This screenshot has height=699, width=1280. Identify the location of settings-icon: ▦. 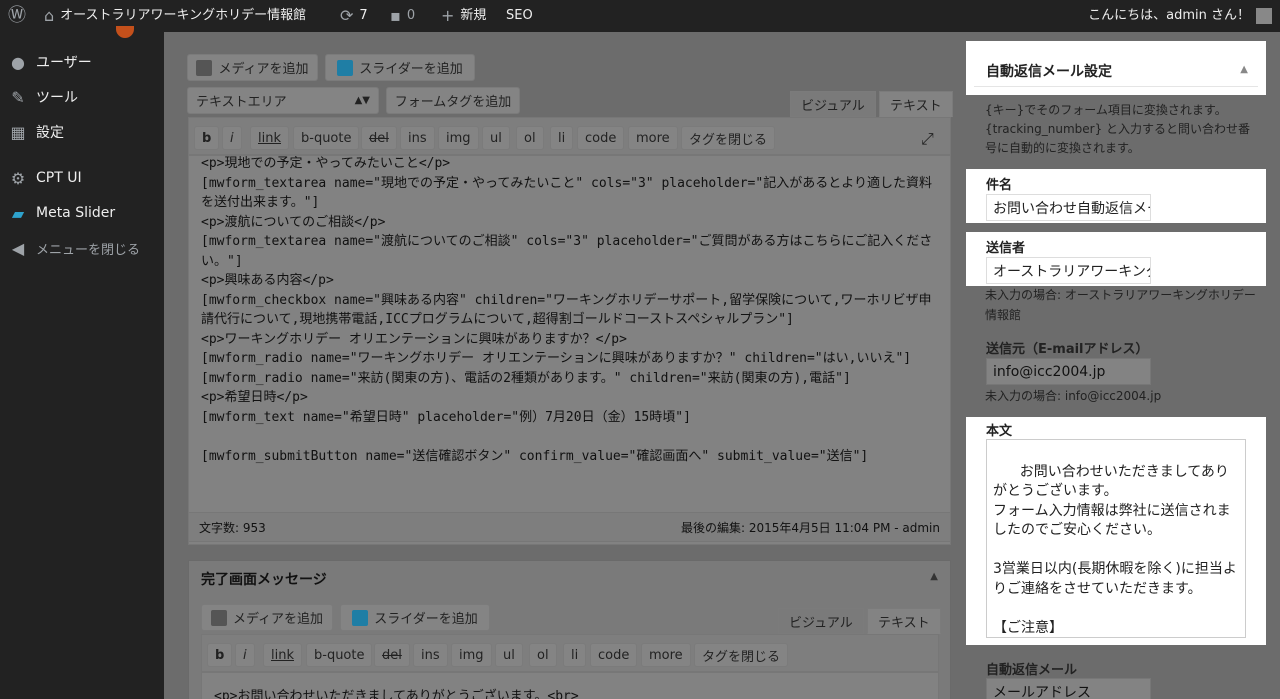
(18, 132).